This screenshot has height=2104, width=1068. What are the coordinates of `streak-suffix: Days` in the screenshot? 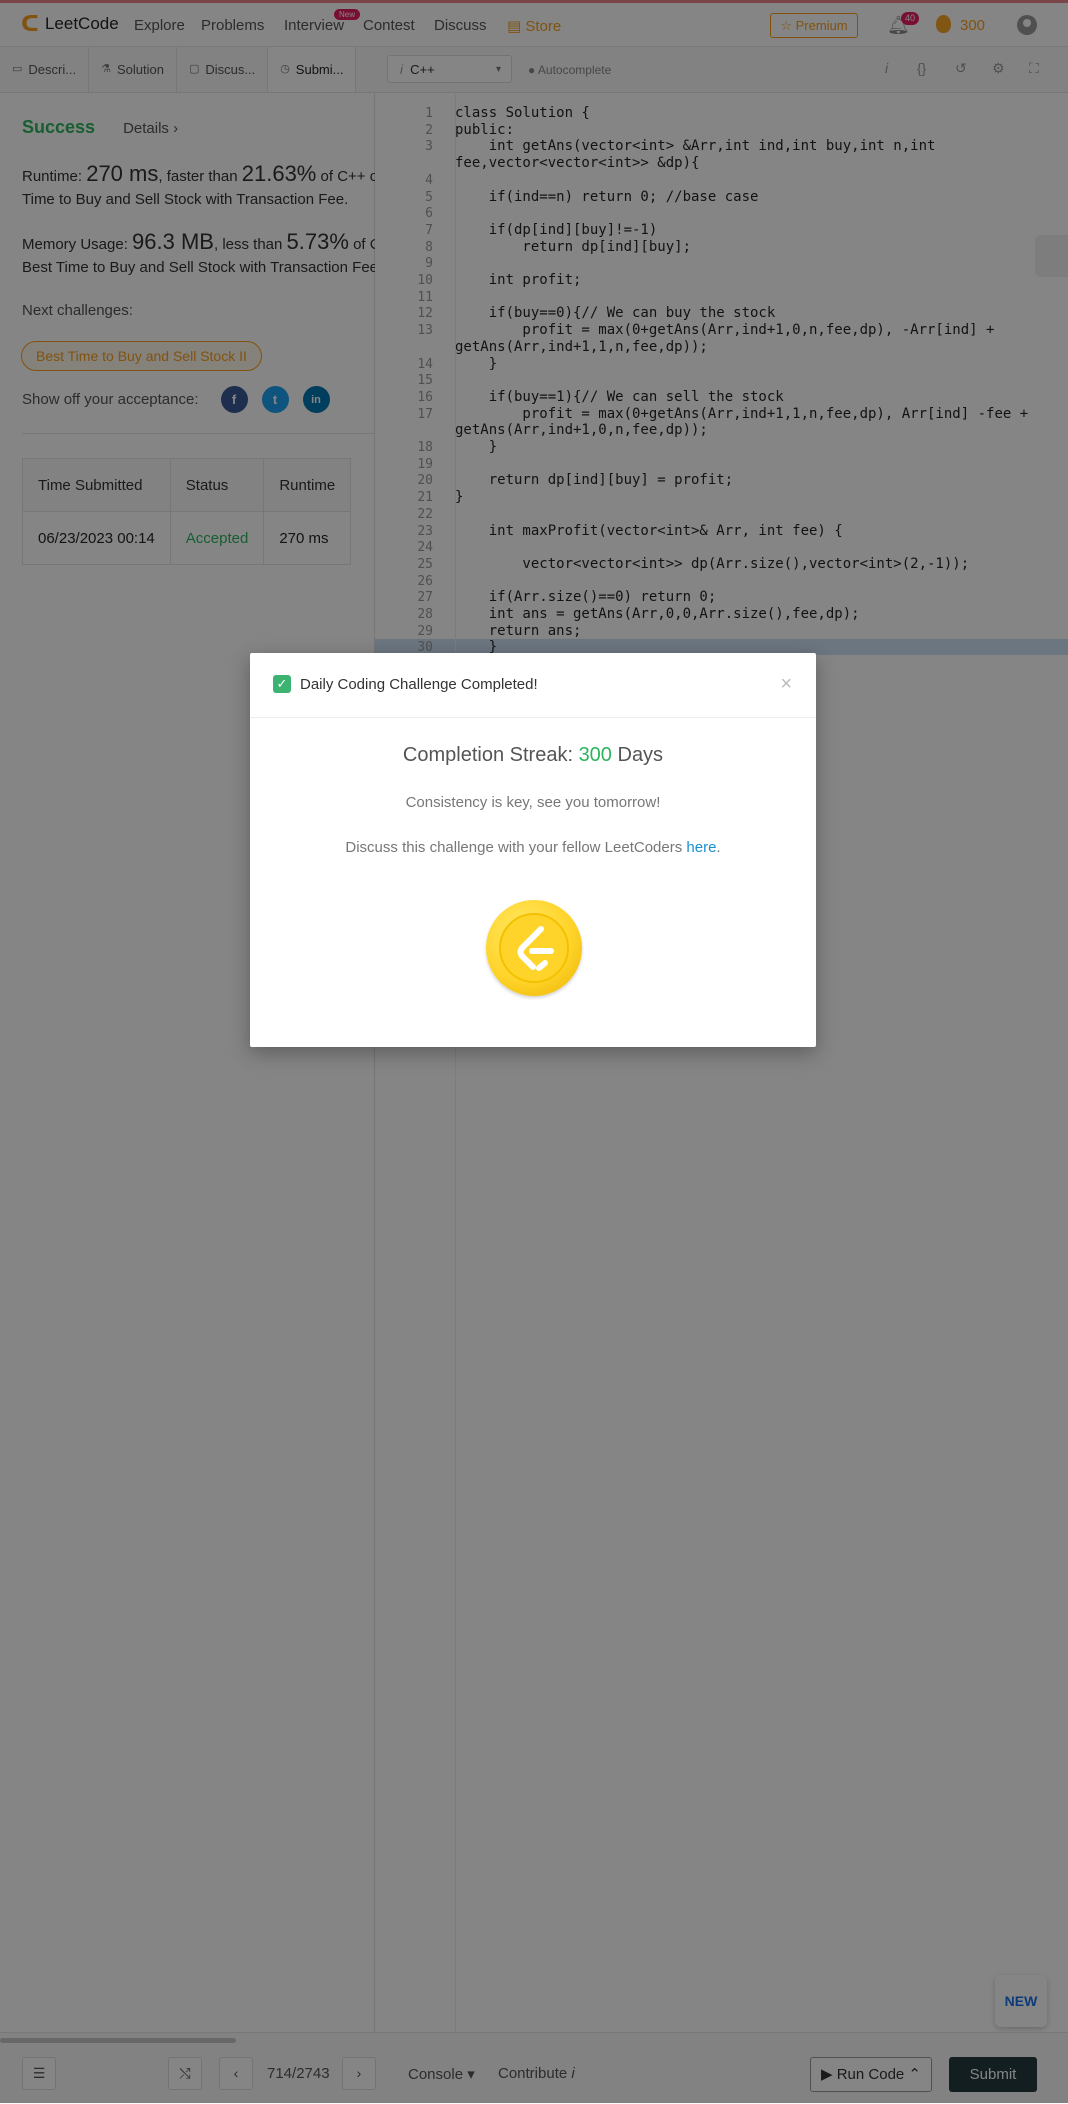 It's located at (637, 755).